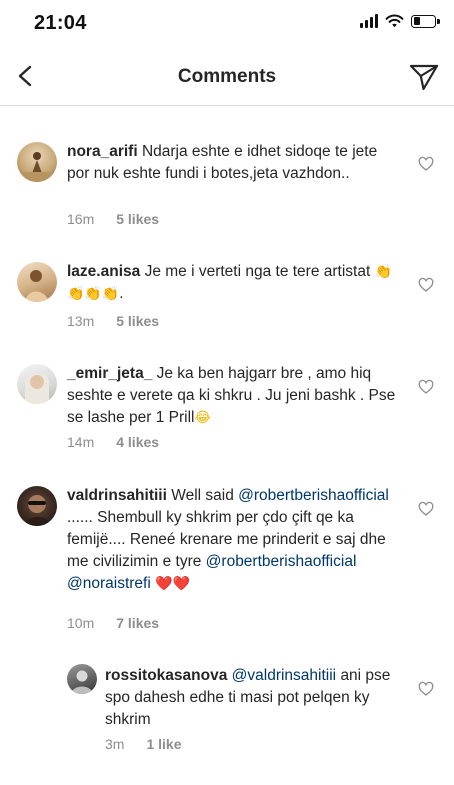 Image resolution: width=454 pixels, height=785 pixels. I want to click on comment-message: Well said, so click(202, 495).